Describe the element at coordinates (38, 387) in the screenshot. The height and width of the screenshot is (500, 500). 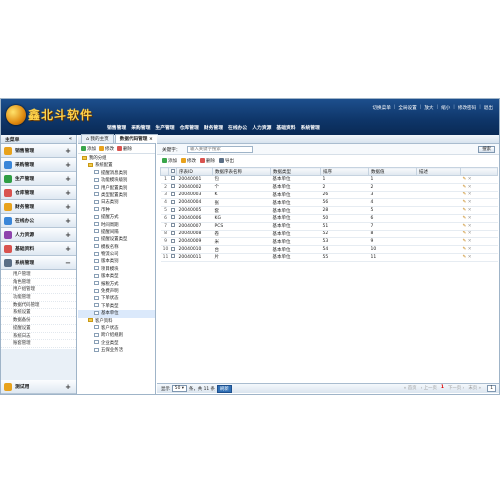
I see `sidebar-module-test: 测试用 +` at that location.